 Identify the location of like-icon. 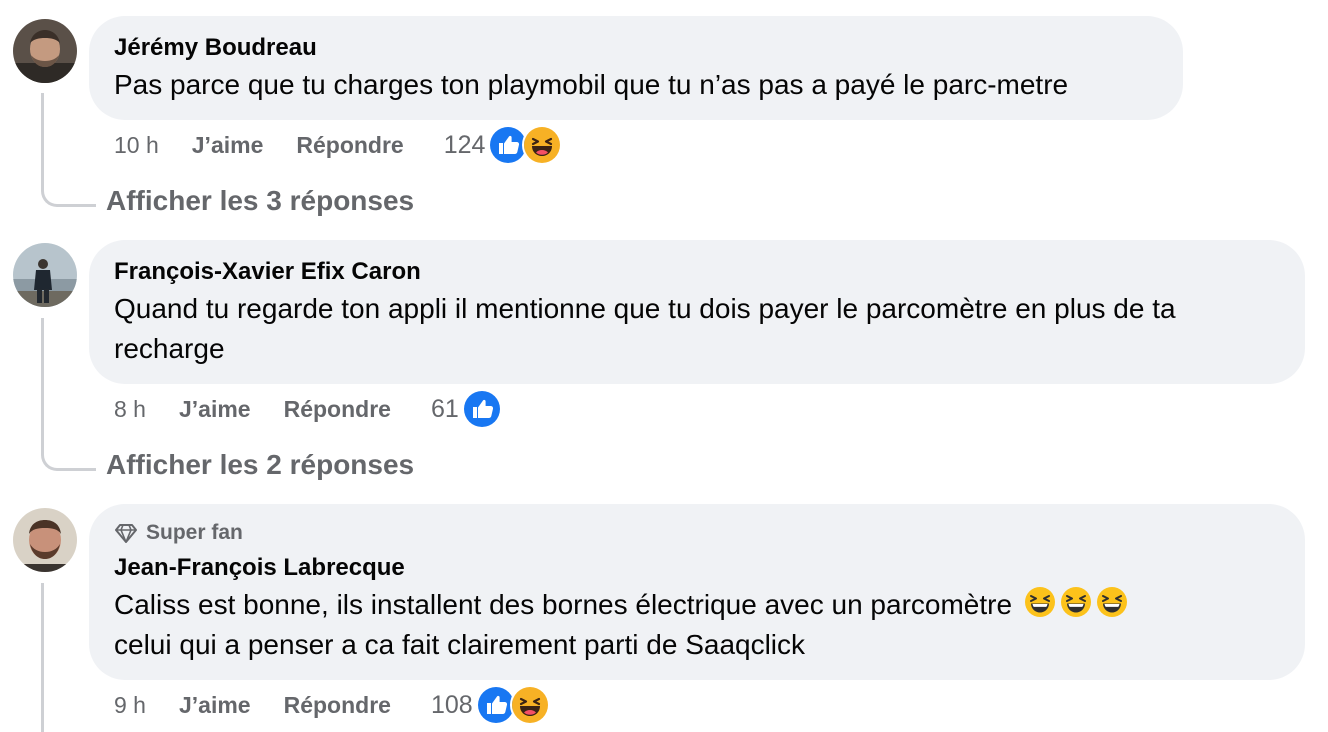
(481, 409).